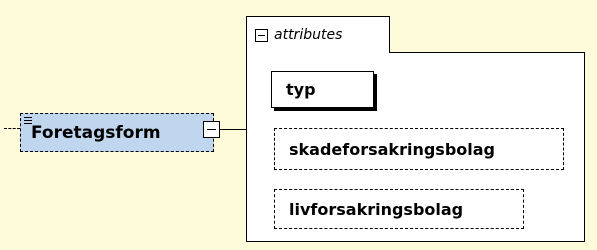  I want to click on attribute-name: skadeforsakringsbolag, so click(392, 149).